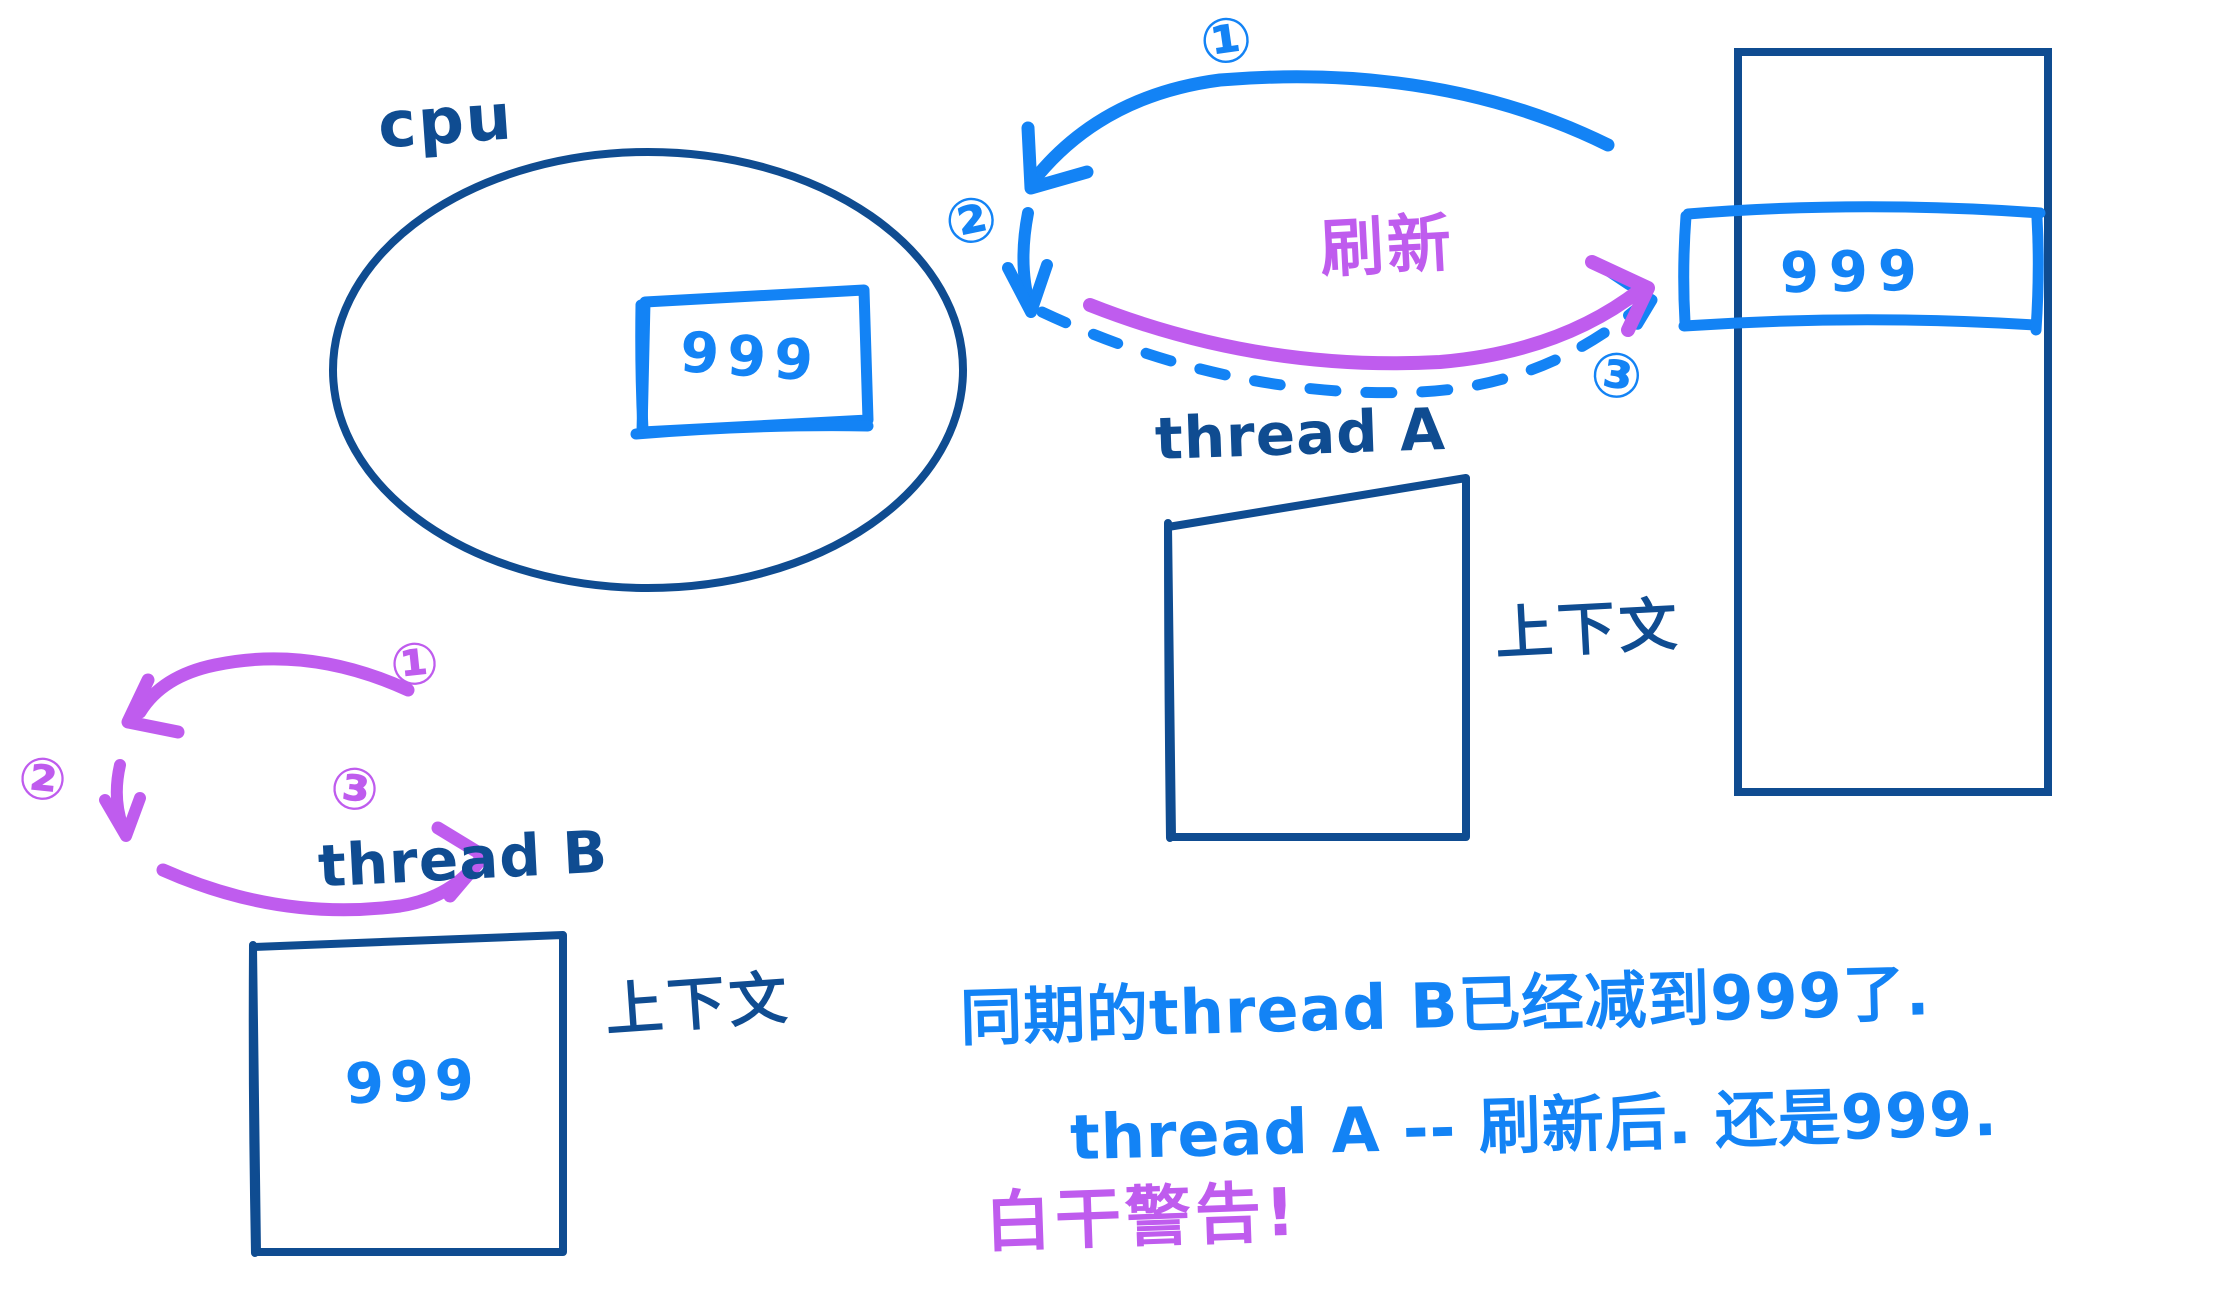  Describe the element at coordinates (122, 800) in the screenshot. I see `threadb-down-arrow` at that location.